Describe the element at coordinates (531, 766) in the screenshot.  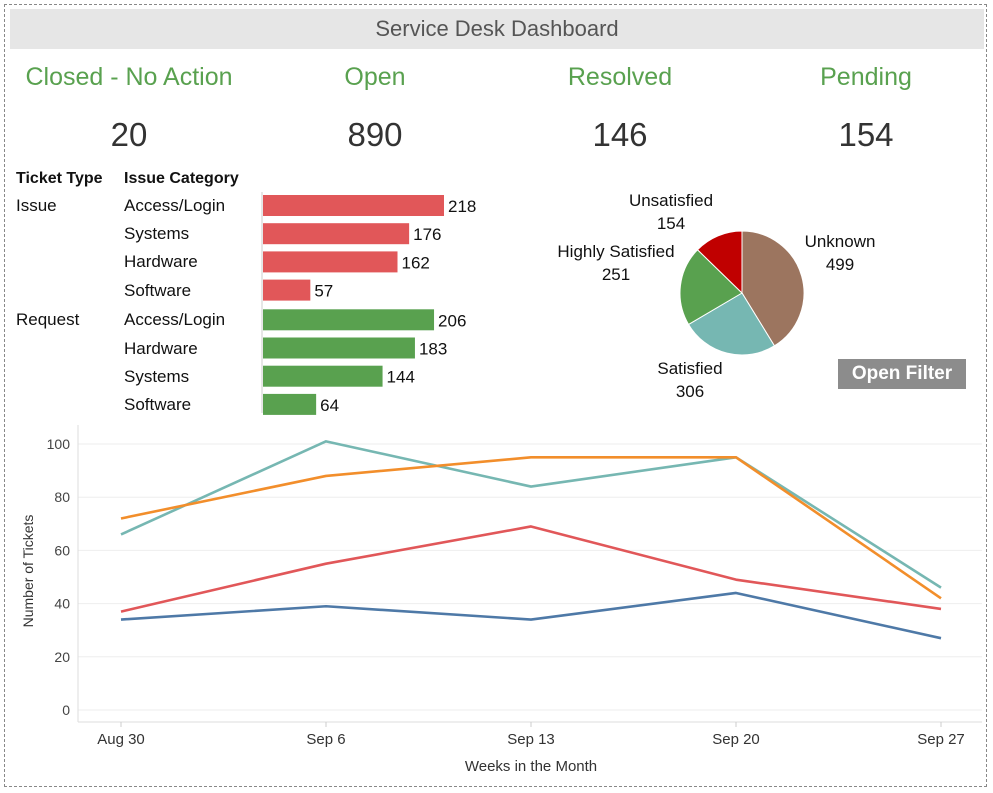
I see `x-axis-title: Weeks in the Month` at that location.